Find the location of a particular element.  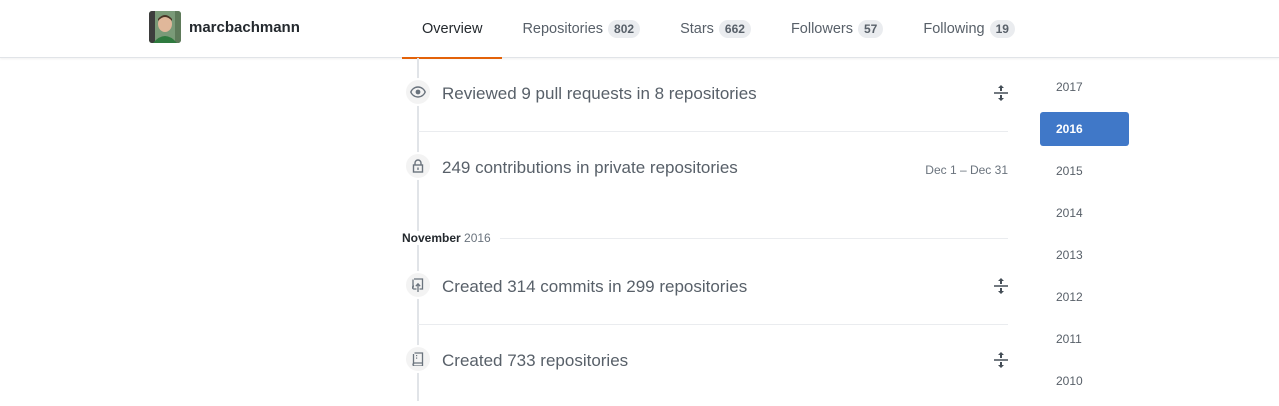

activity-item-repositories: Created 733 repositories is located at coordinates (705, 360).